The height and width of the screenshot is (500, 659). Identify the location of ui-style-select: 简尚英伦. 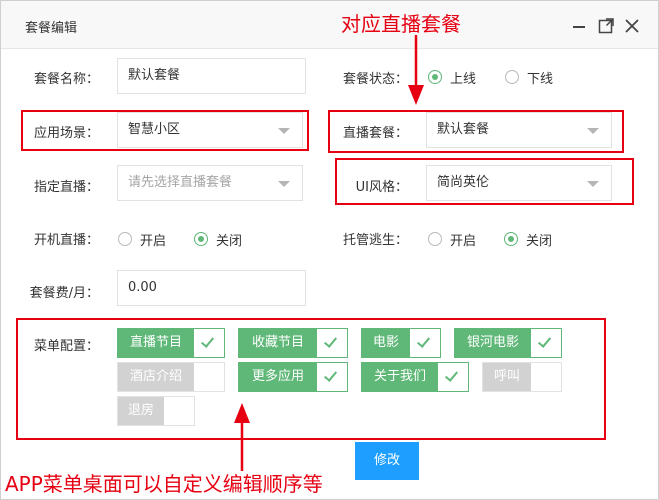
(519, 183).